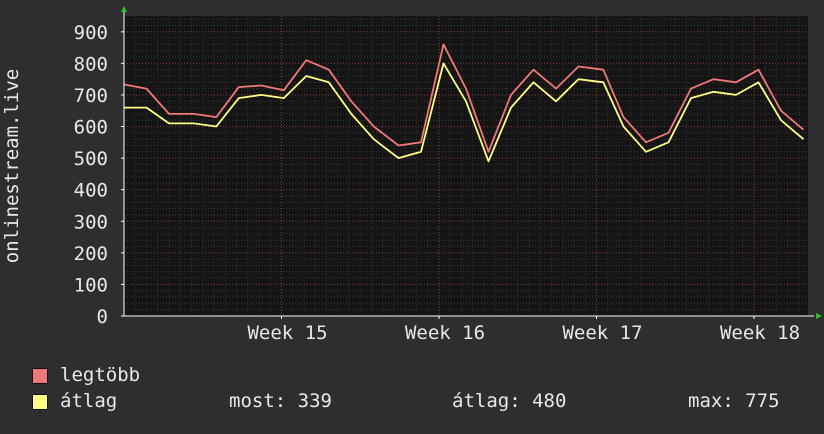  What do you see at coordinates (91, 33) in the screenshot?
I see `y-tick-label: 900` at bounding box center [91, 33].